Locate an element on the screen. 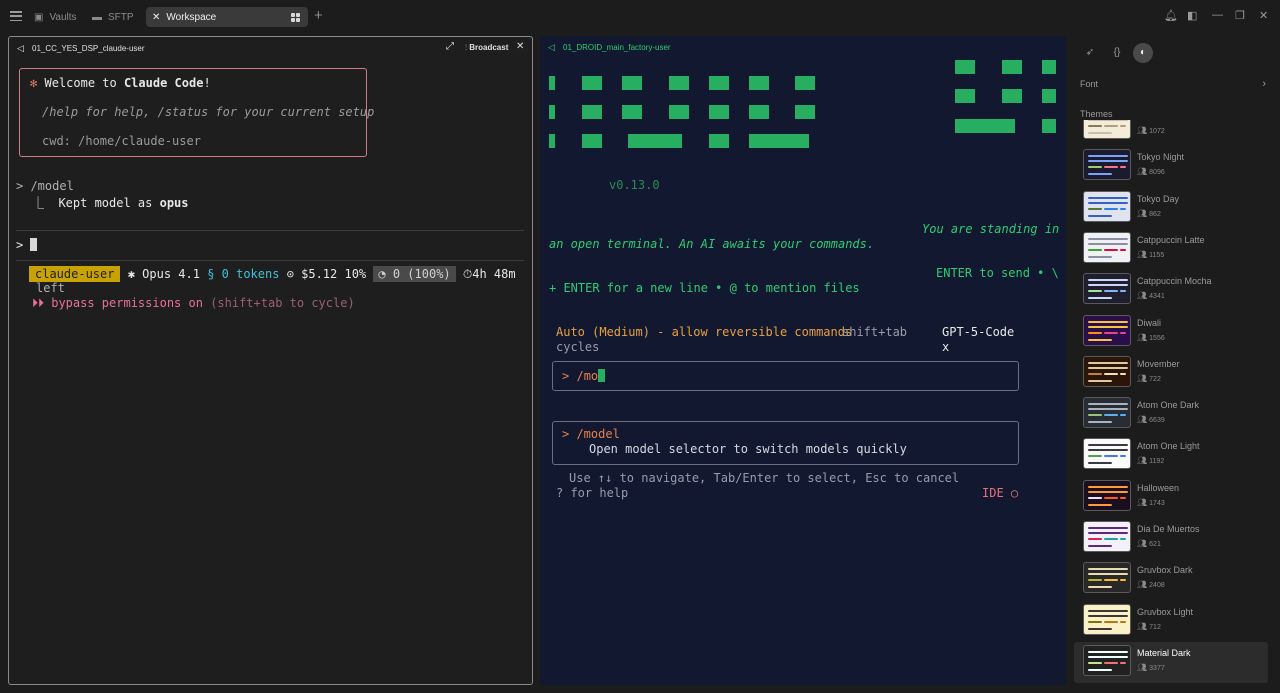 This screenshot has height=693, width=1280. restore-icon: ❐ is located at coordinates (1240, 15).